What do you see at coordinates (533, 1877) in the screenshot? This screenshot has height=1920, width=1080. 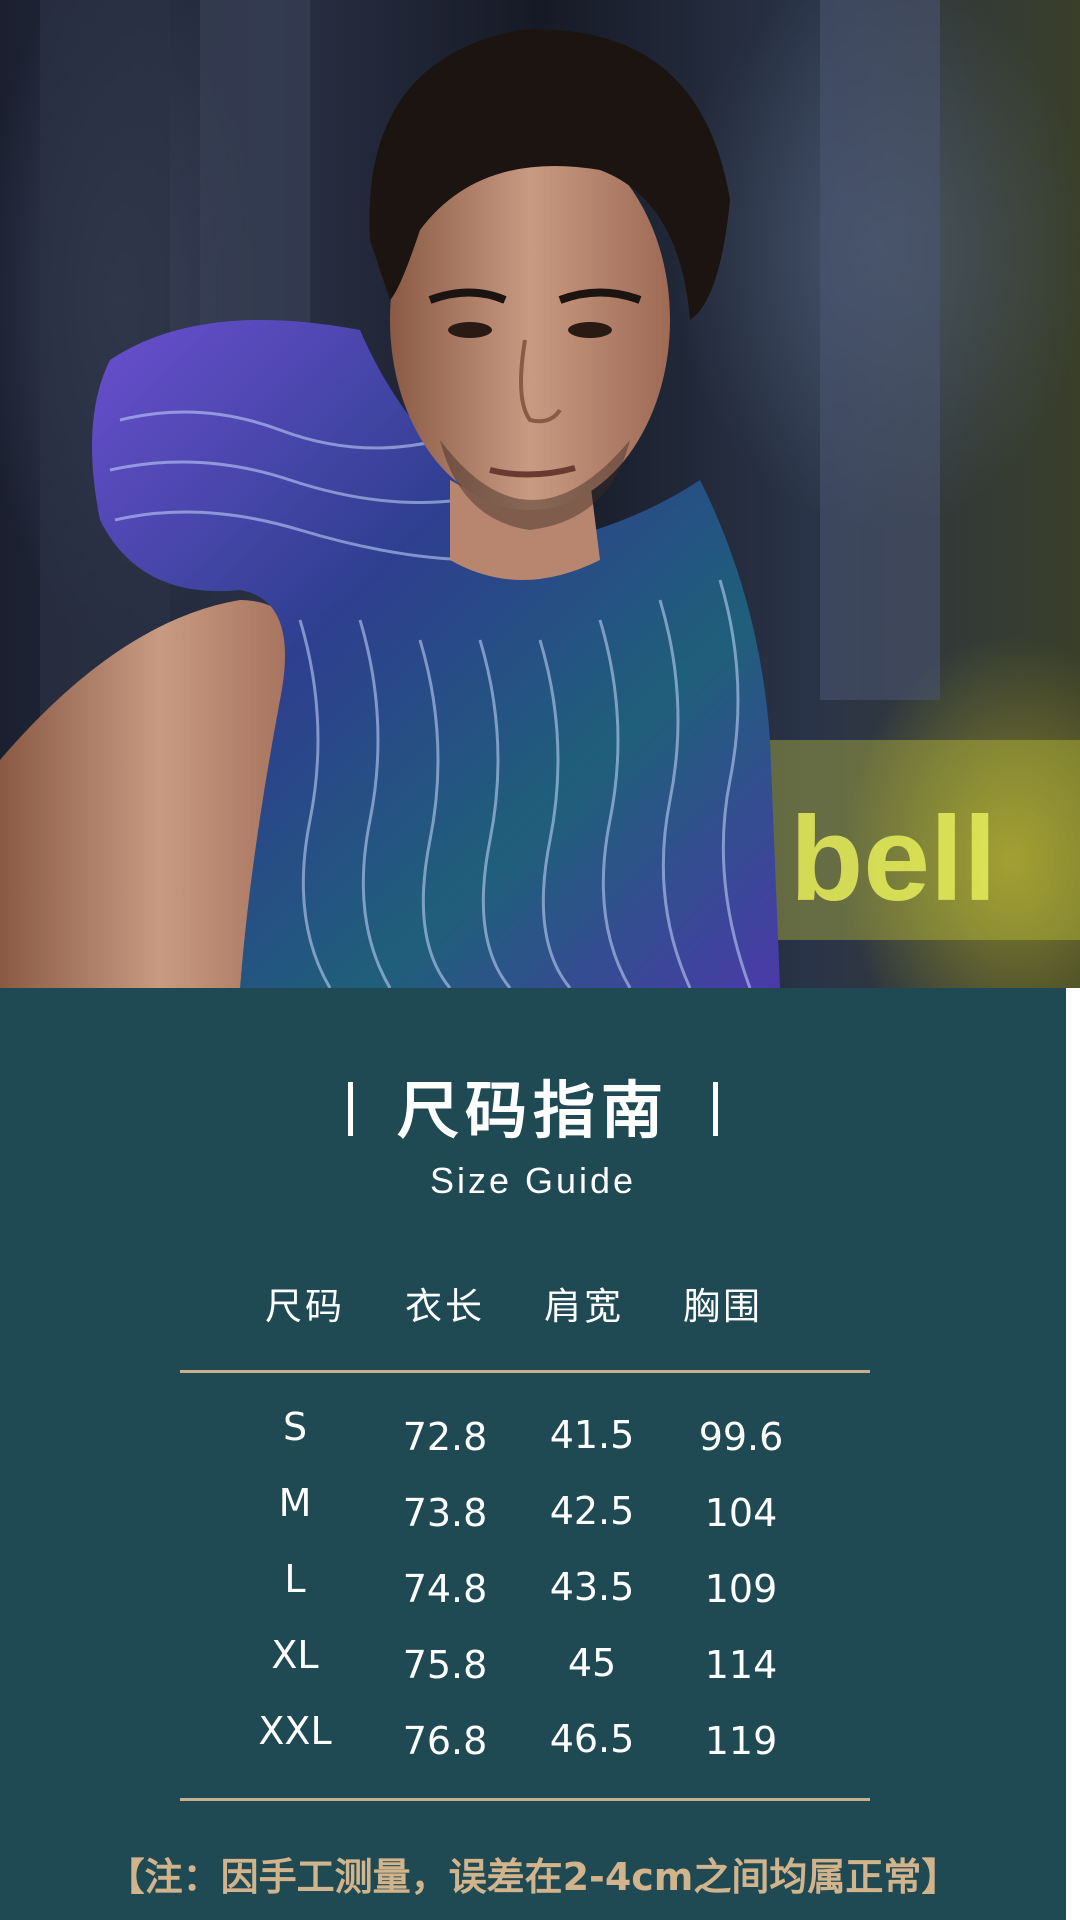 I see `measurement-note: 【注：因手工测量，误差在2-4cm之间均属正常】` at bounding box center [533, 1877].